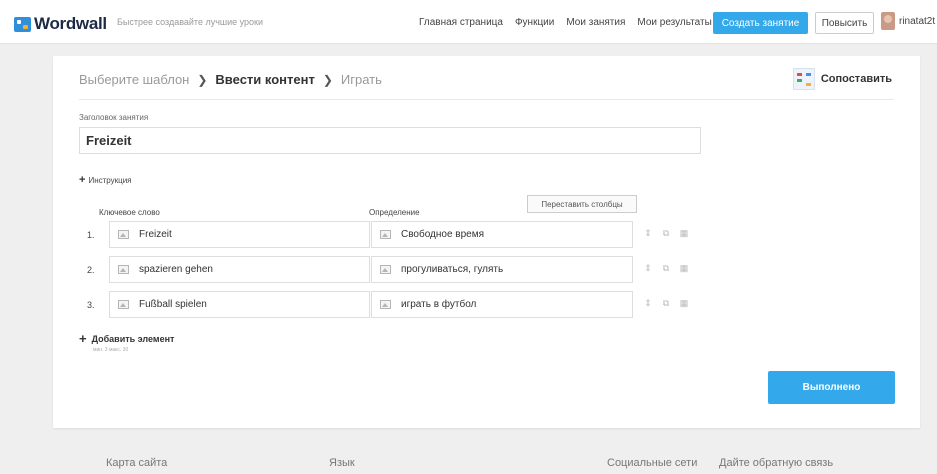  I want to click on wordwall-logo: Wordwall, so click(60, 24).